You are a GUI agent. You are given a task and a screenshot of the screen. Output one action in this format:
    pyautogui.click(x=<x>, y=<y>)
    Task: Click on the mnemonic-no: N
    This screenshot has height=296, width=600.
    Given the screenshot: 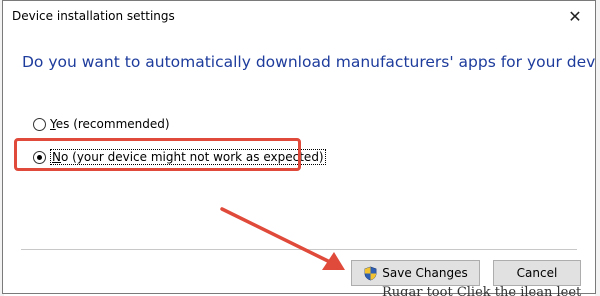 What is the action you would take?
    pyautogui.click(x=56, y=157)
    